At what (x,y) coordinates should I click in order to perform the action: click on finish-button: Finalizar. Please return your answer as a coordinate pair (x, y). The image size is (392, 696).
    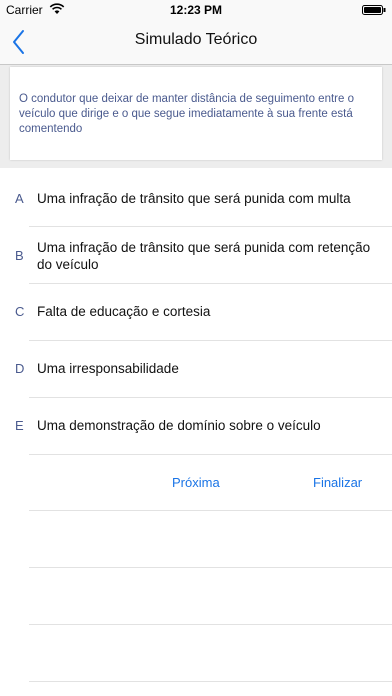
    Looking at the image, I should click on (337, 482).